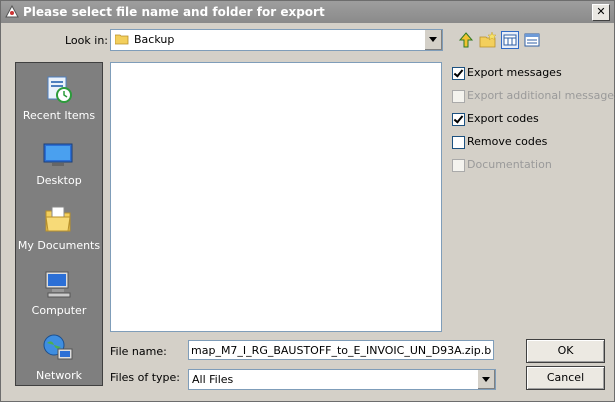 This screenshot has height=402, width=615. I want to click on folder-icon, so click(122, 39).